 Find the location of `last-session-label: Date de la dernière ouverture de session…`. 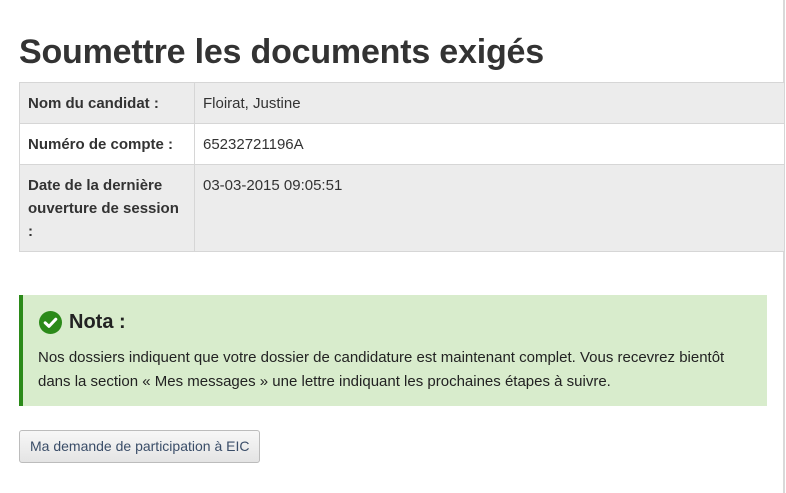

last-session-label: Date de la dernière ouverture de session… is located at coordinates (107, 208).